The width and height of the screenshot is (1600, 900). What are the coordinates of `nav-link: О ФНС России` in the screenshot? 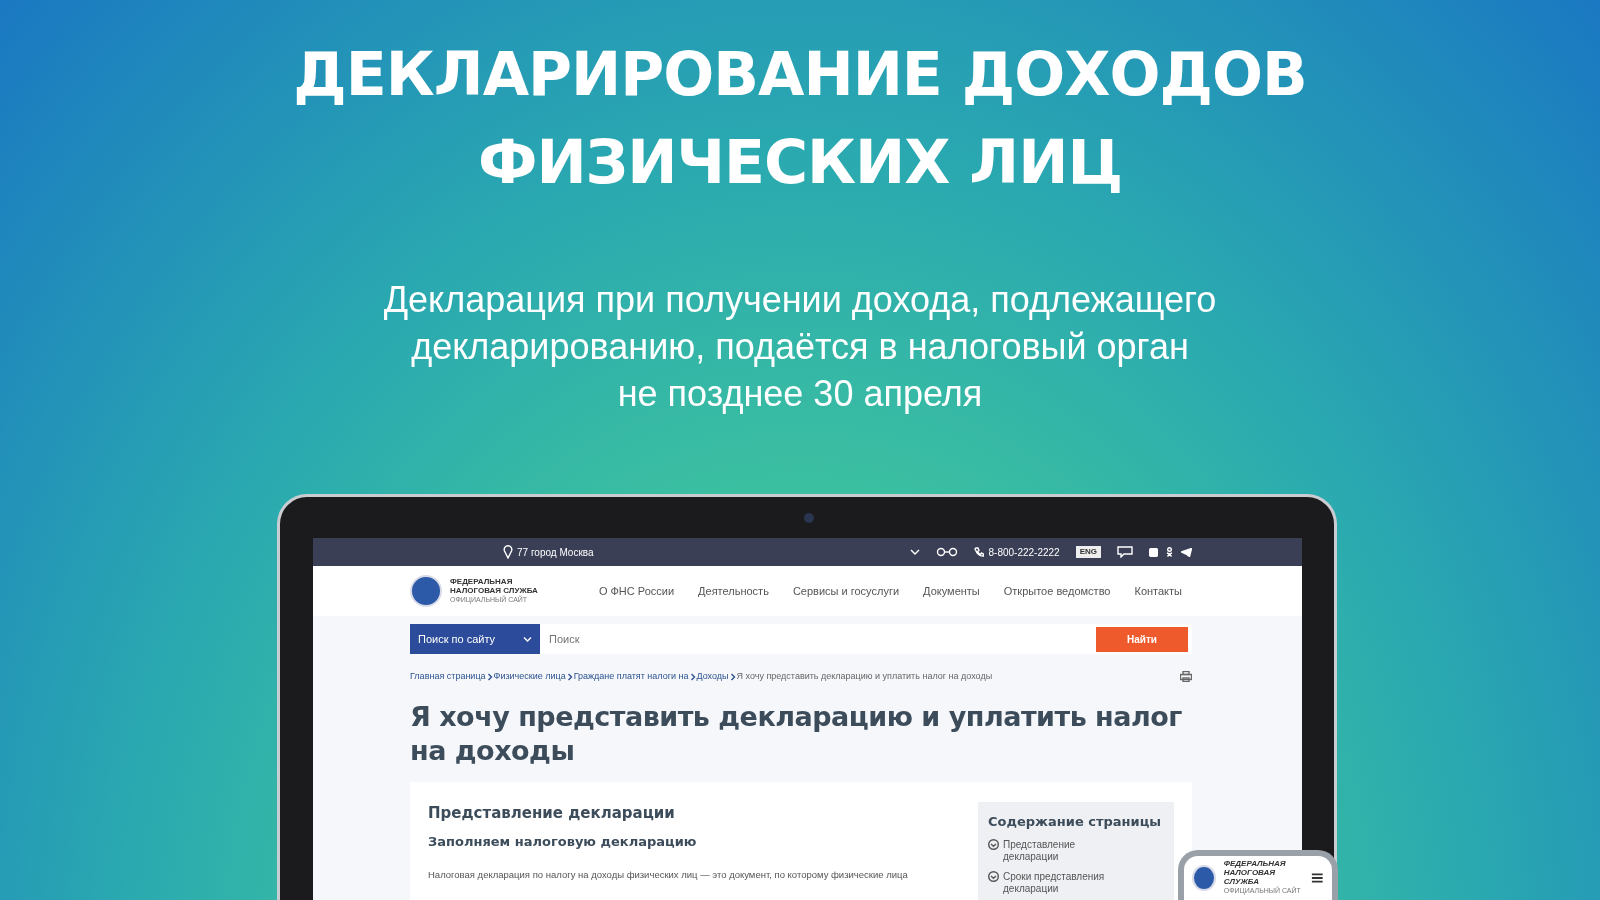 It's located at (636, 591).